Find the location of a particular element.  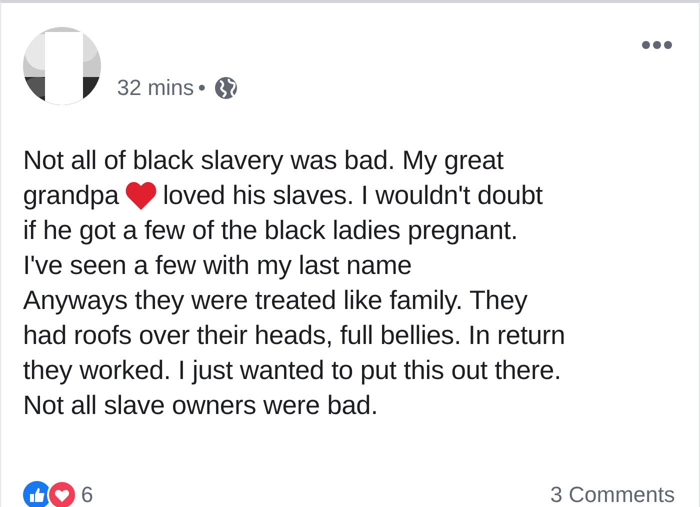

post-text: Not all slave owners were bad. is located at coordinates (200, 405).